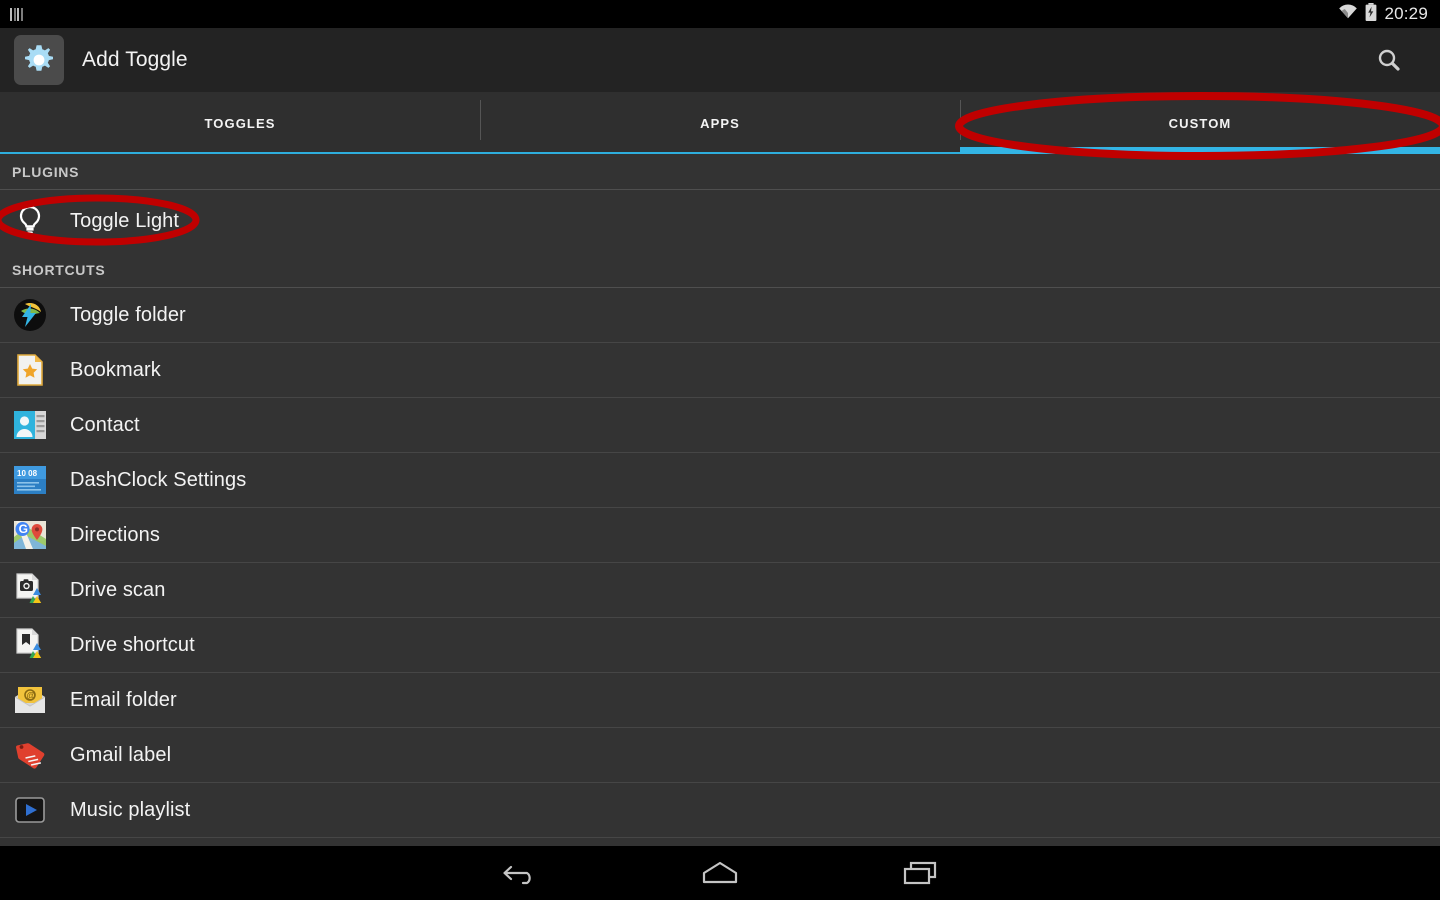 This screenshot has width=1440, height=900. What do you see at coordinates (30, 810) in the screenshot?
I see `music-playlist-icon` at bounding box center [30, 810].